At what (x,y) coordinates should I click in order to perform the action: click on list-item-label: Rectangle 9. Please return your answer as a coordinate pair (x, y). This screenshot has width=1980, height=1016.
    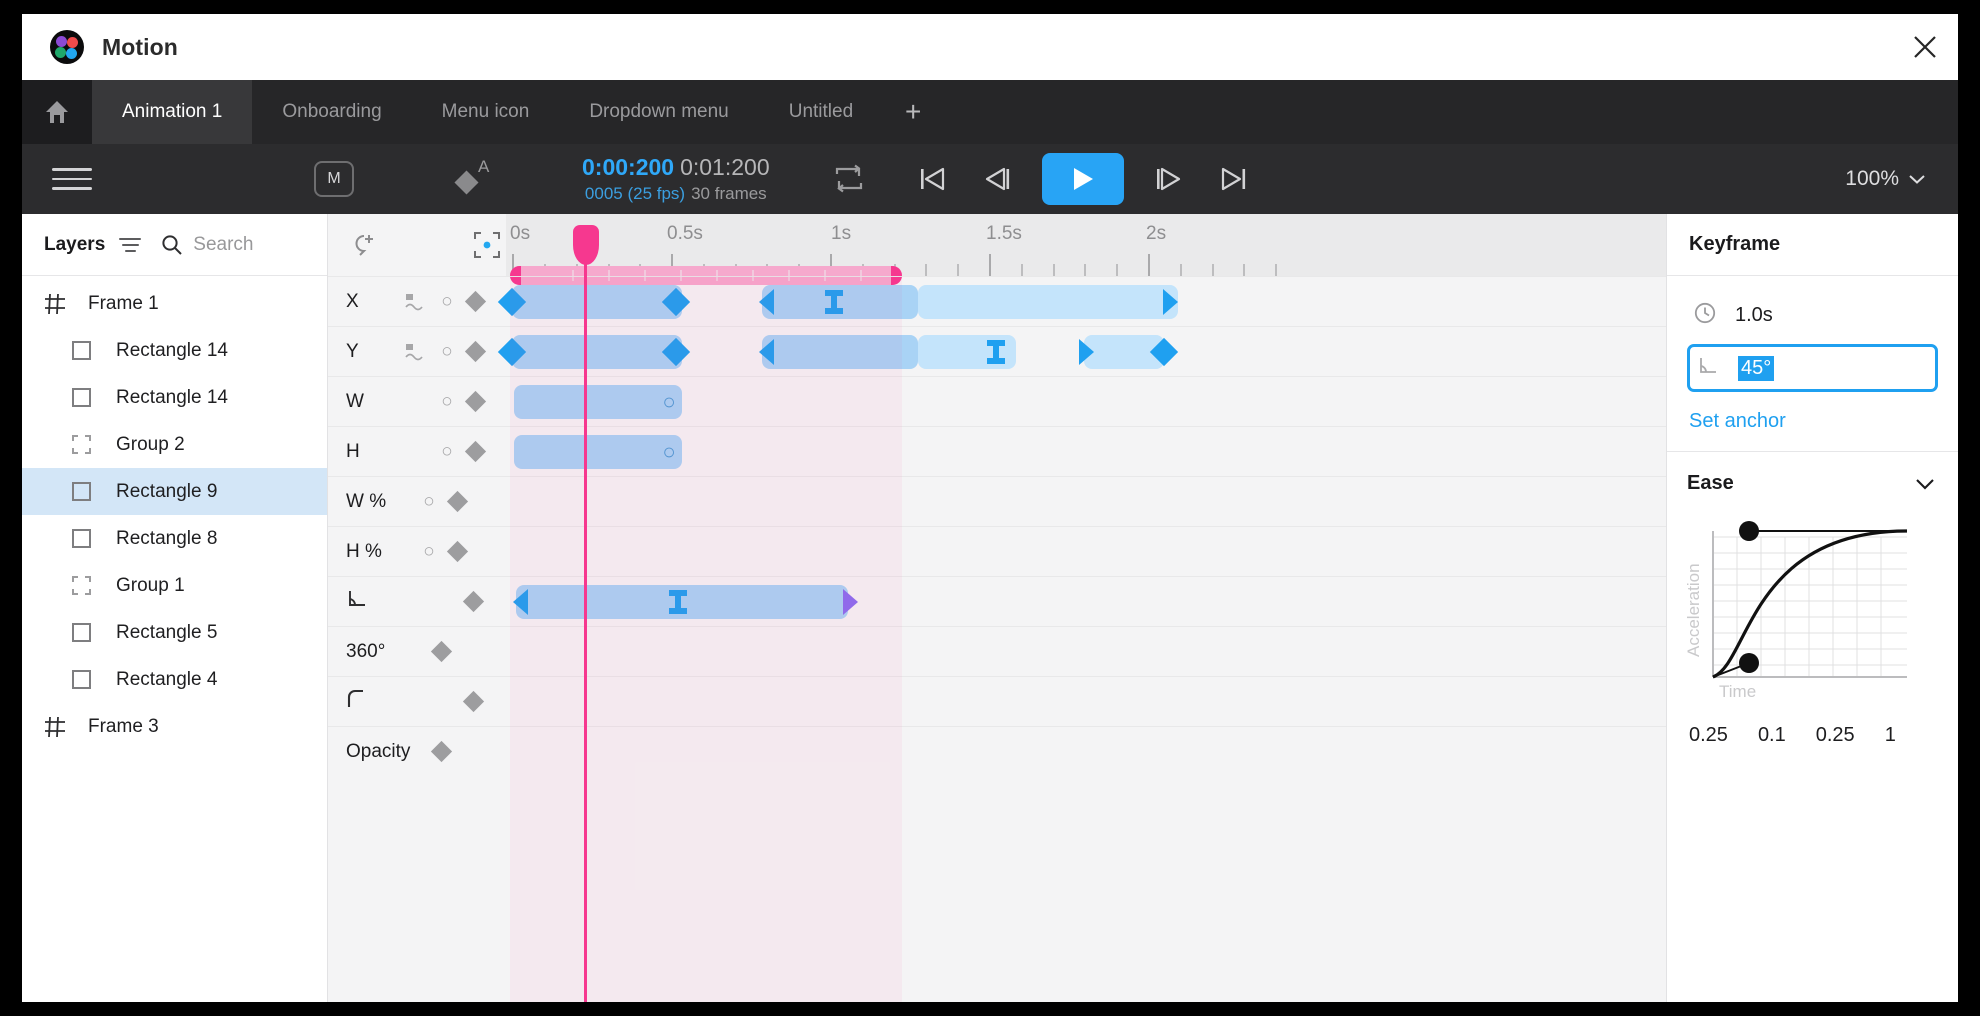
    Looking at the image, I should click on (167, 491).